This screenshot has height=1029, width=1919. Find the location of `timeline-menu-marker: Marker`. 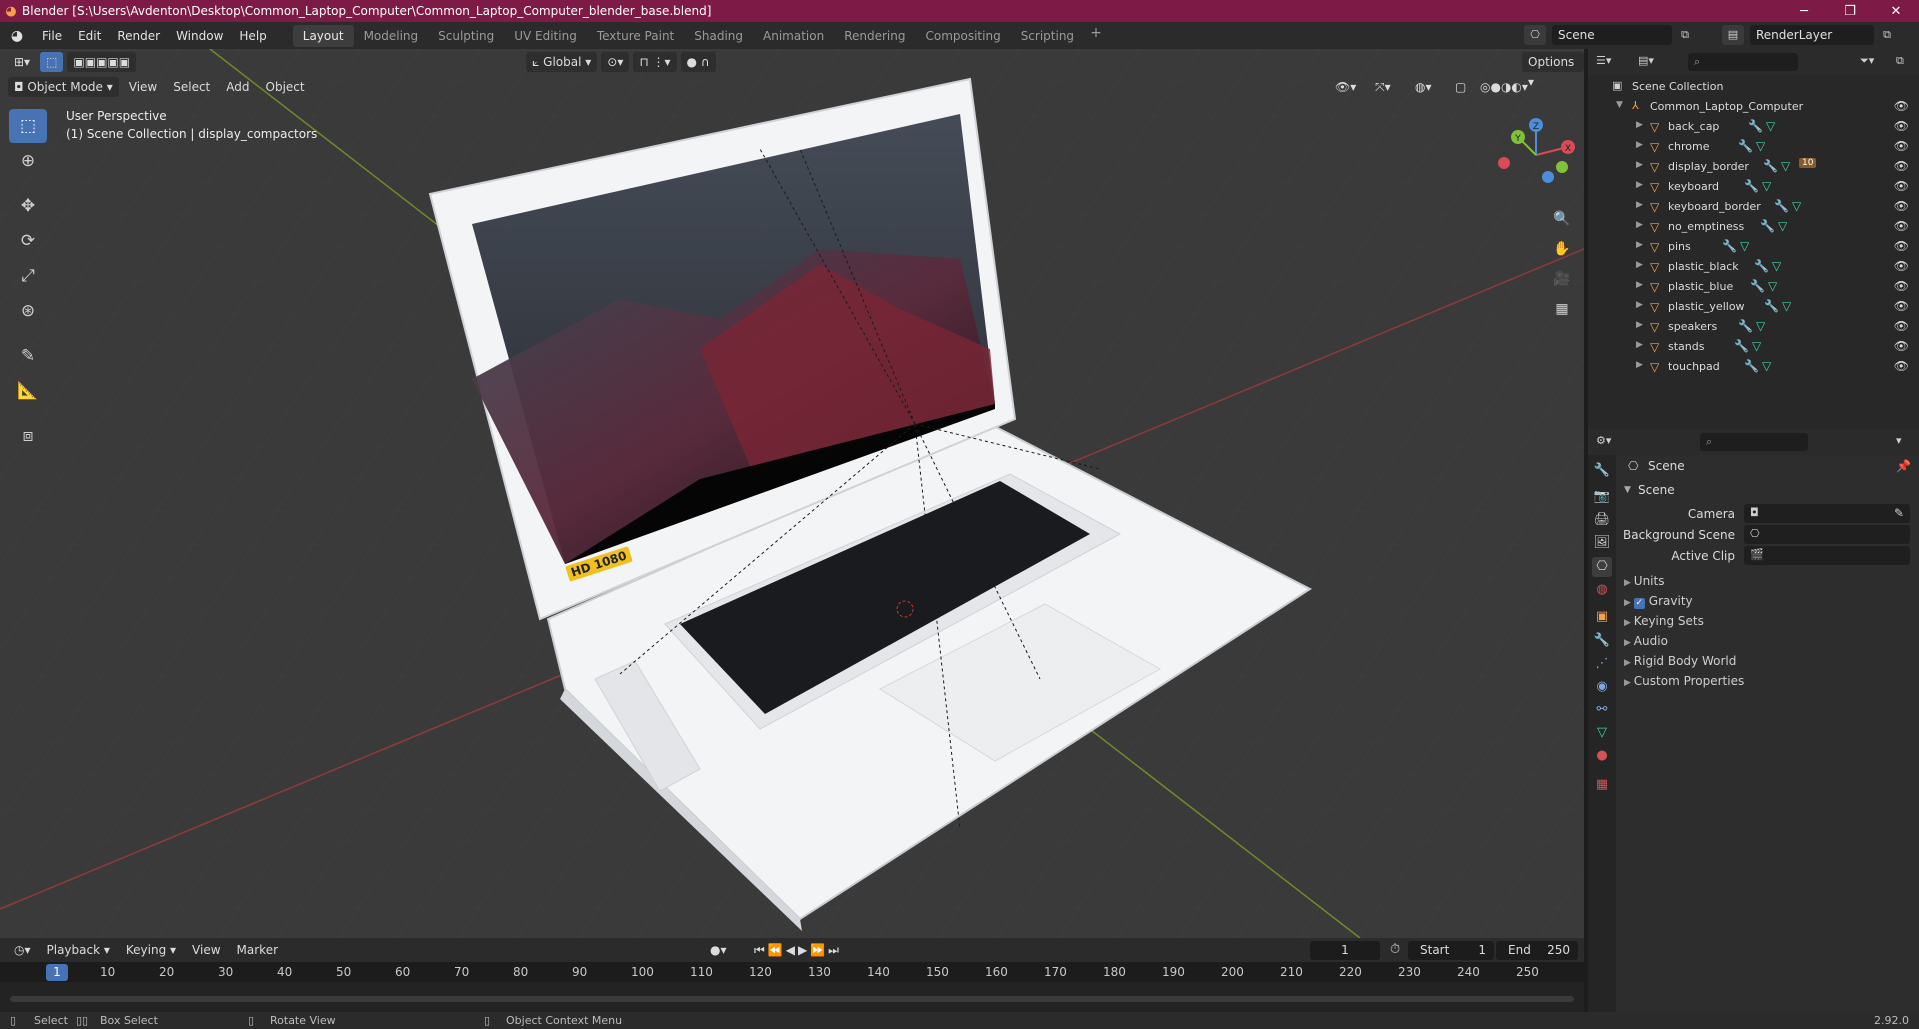

timeline-menu-marker: Marker is located at coordinates (257, 950).